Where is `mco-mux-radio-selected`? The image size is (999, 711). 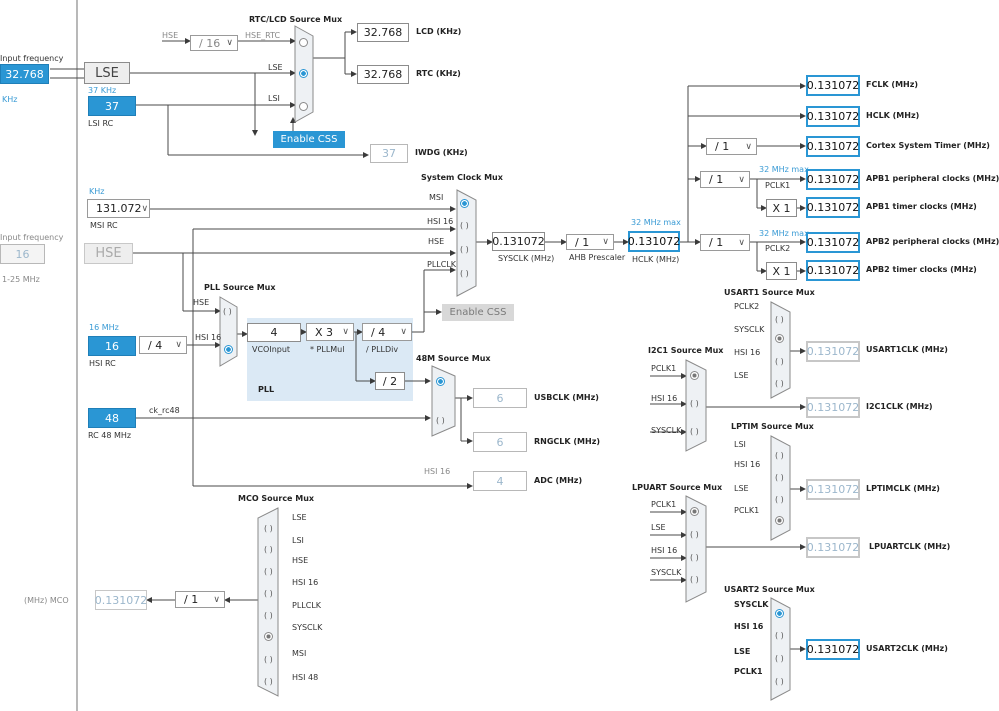 mco-mux-radio-selected is located at coordinates (268, 636).